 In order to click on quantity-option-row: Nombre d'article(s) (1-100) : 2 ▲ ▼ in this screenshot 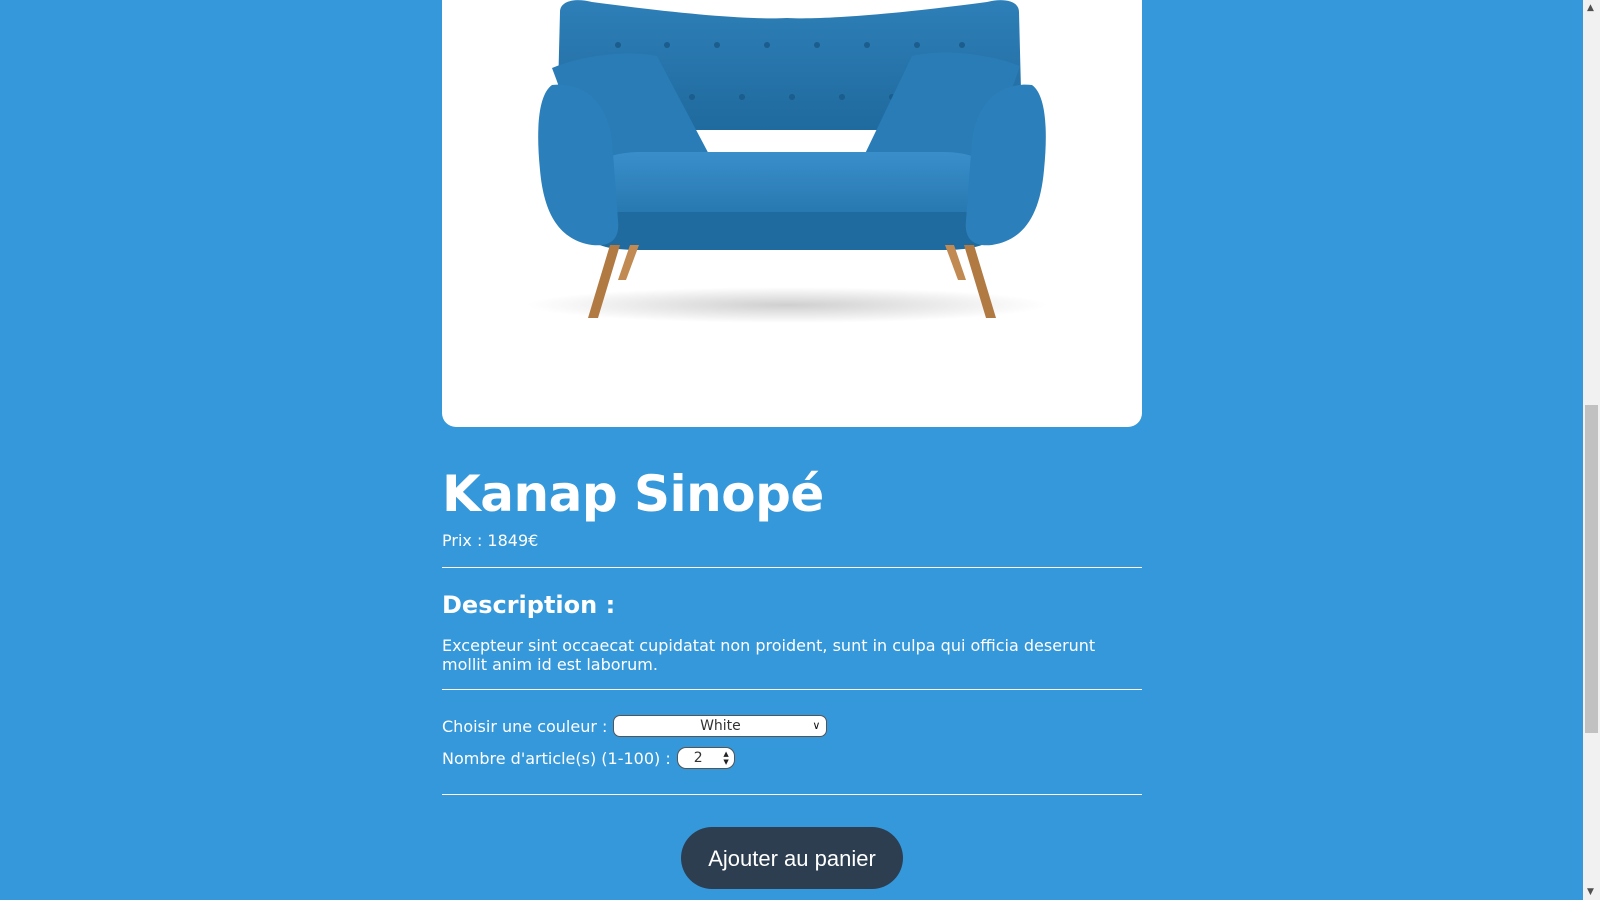, I will do `click(792, 758)`.